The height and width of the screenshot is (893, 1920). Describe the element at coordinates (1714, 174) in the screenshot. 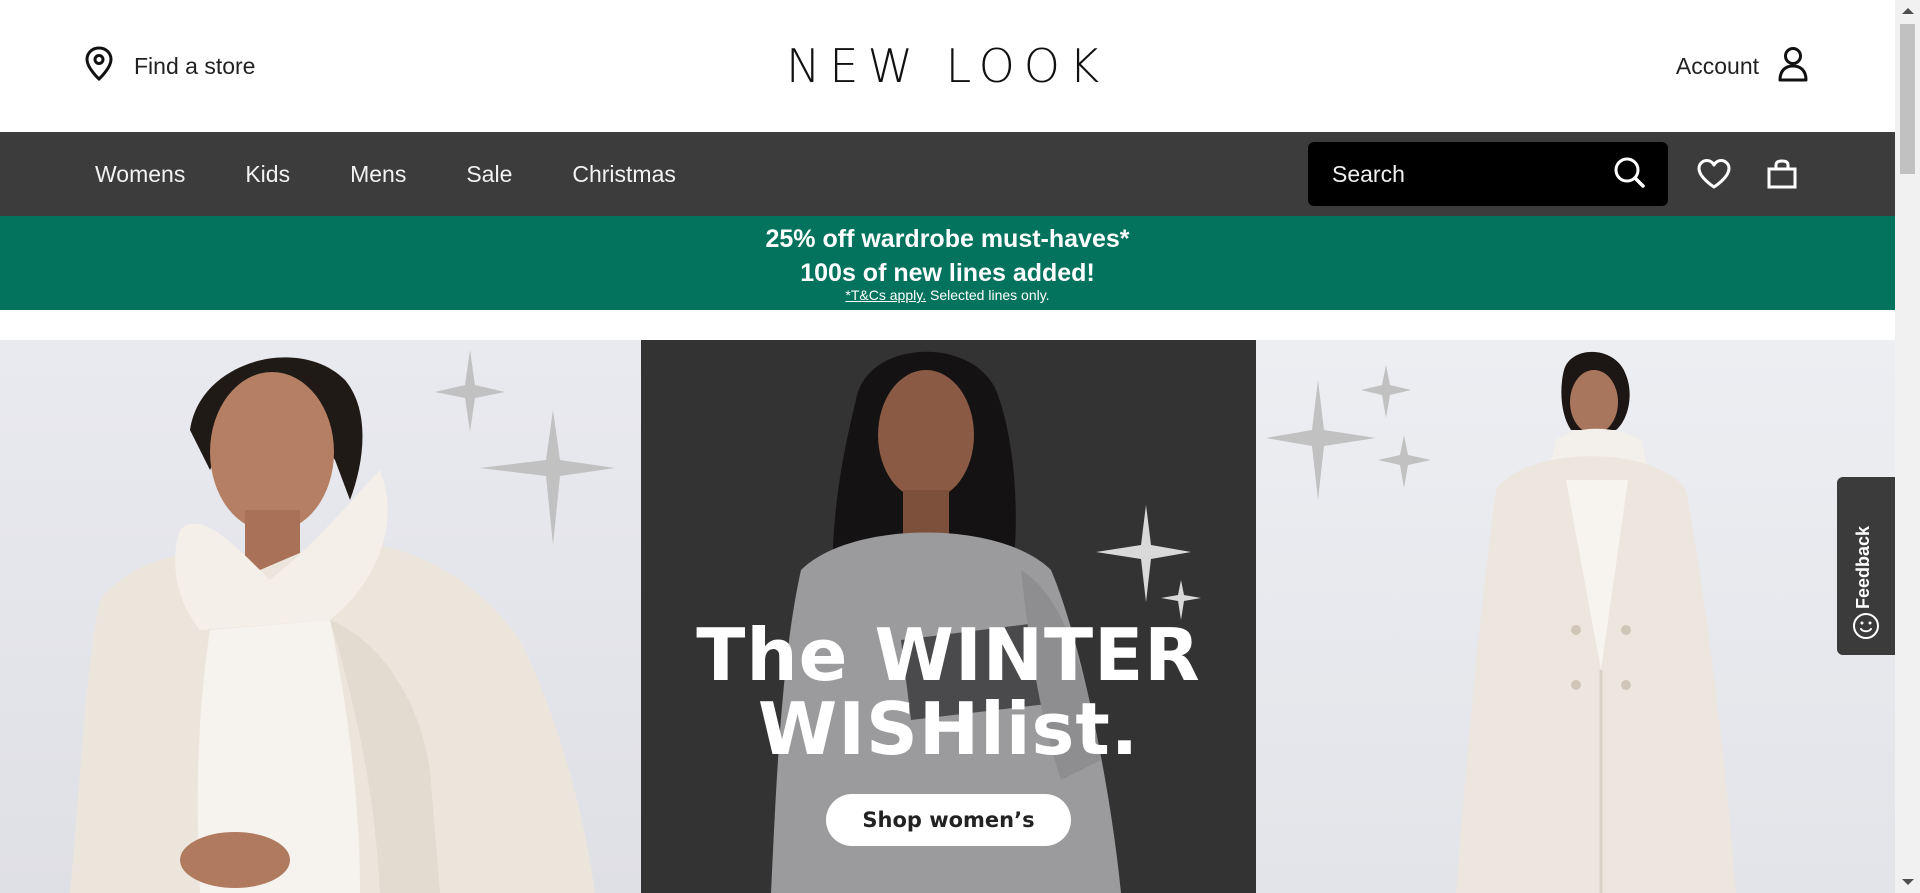

I see `wishlist-heart-icon` at that location.